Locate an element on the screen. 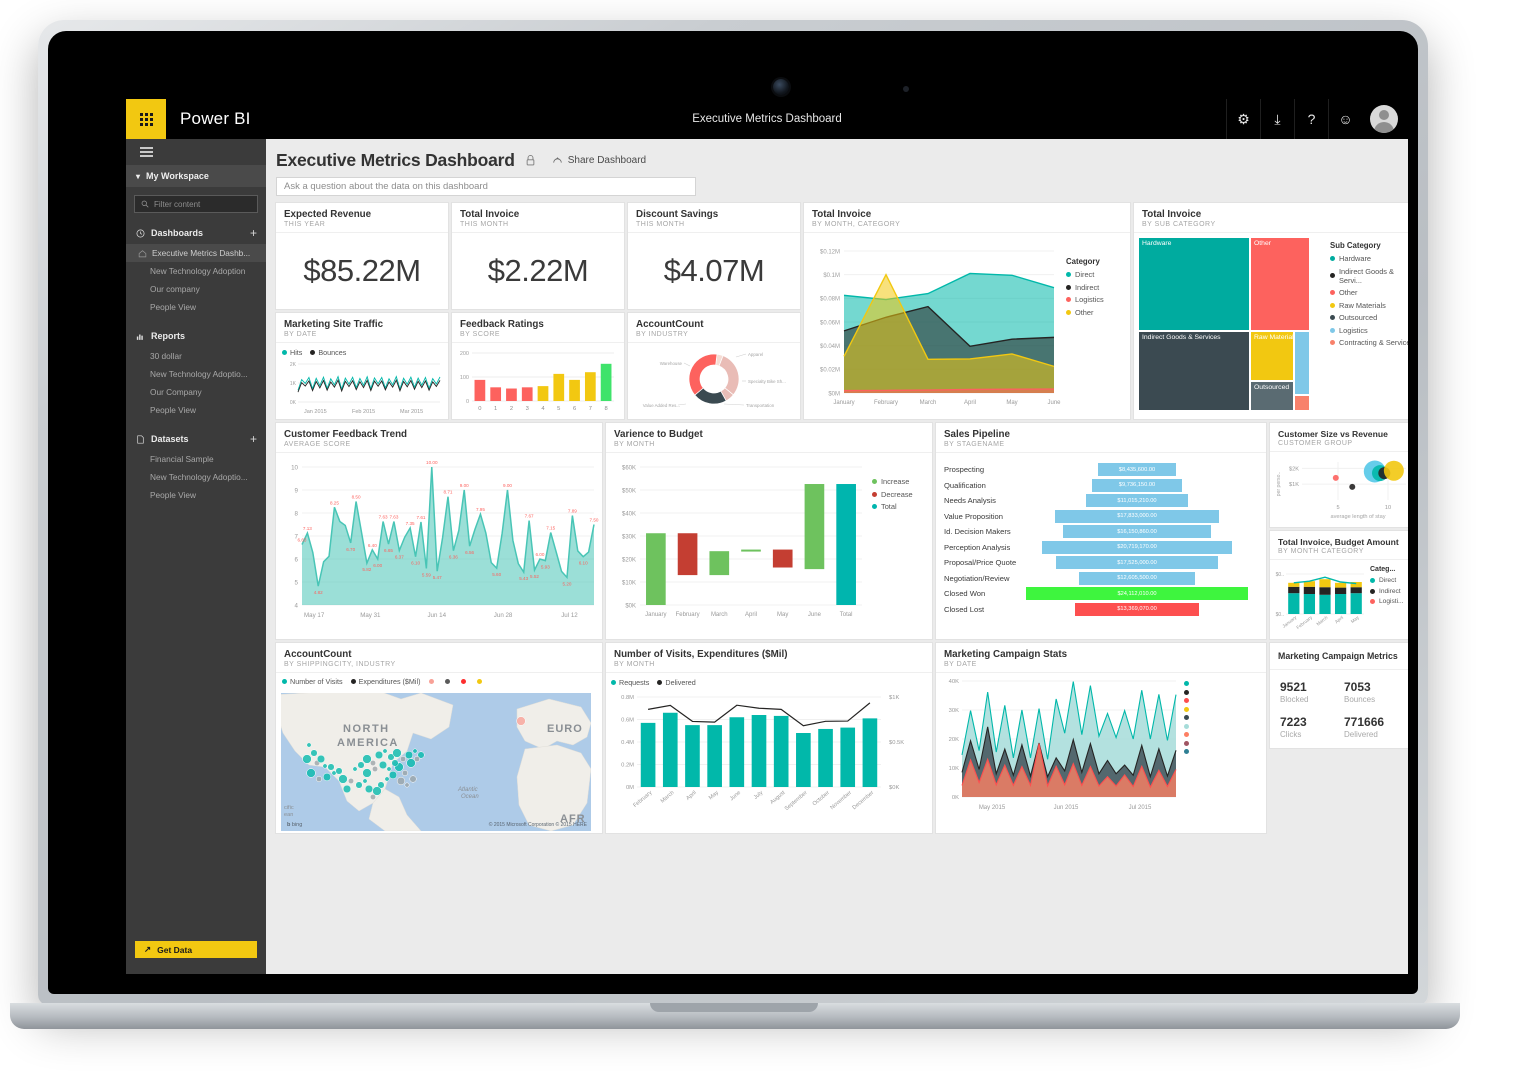 The width and height of the screenshot is (1538, 1080). funnel-row: Needs Analysis $11,015,210.00 is located at coordinates (1102, 501).